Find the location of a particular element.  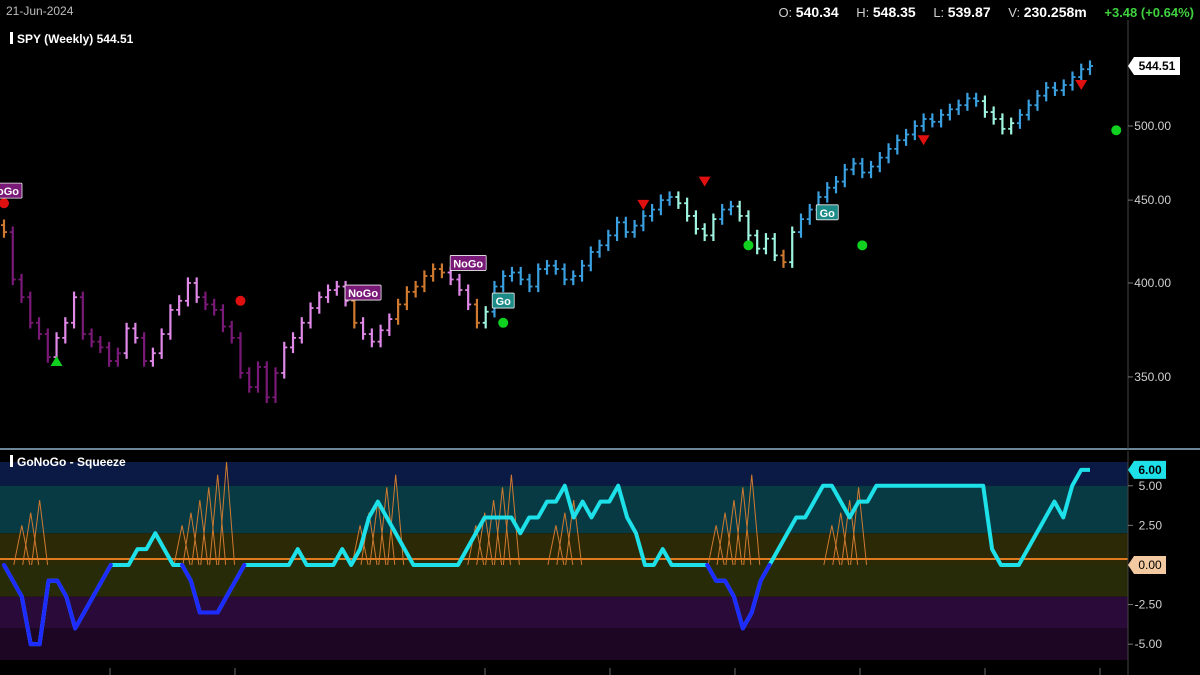

oscillator-value-badge: 6.00 is located at coordinates (1147, 469).